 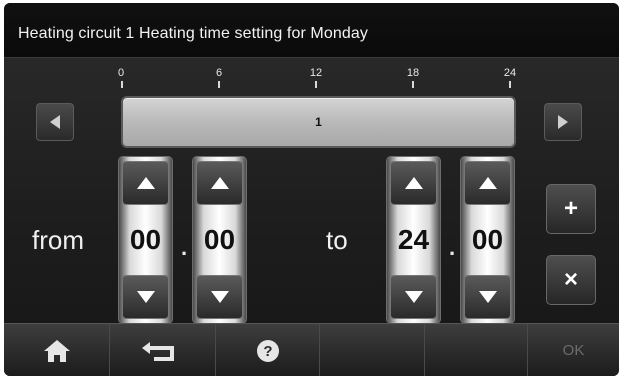 I want to click on triangle-right-icon, so click(x=563, y=122).